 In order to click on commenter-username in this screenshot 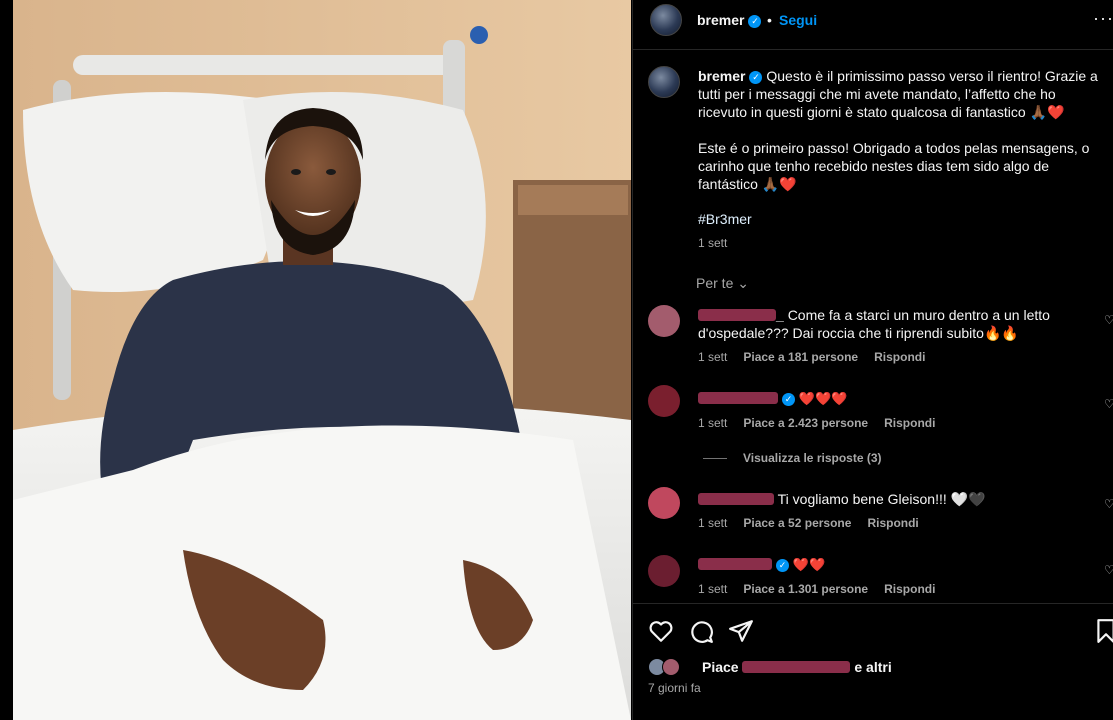, I will do `click(736, 499)`.